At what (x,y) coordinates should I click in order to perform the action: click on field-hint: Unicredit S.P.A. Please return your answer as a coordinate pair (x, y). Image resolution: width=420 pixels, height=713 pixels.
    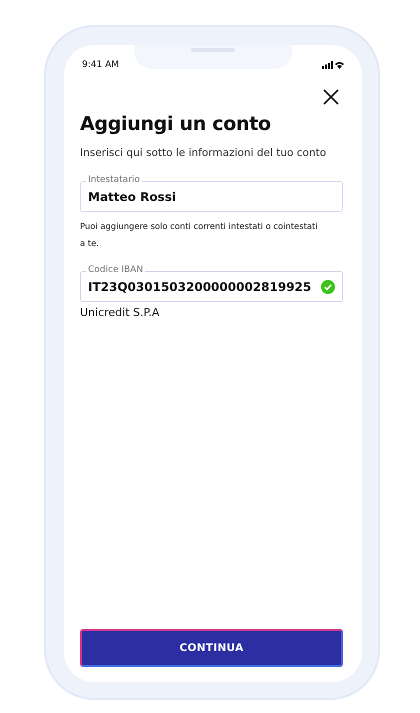
    Looking at the image, I should click on (120, 312).